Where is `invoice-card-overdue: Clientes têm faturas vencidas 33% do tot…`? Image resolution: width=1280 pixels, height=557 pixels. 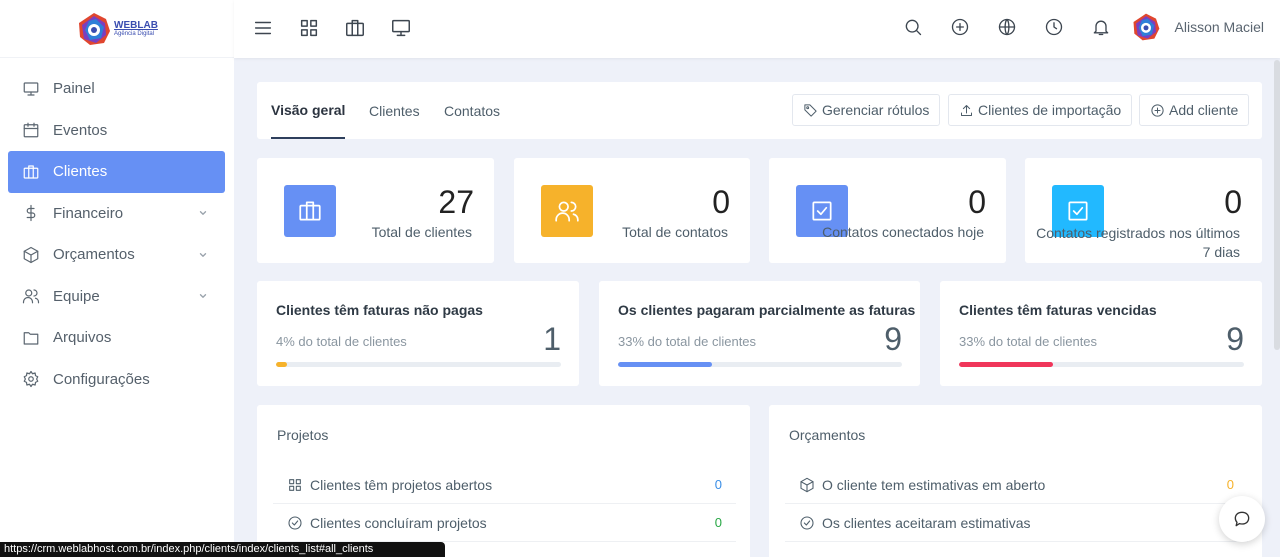
invoice-card-overdue: Clientes têm faturas vencidas 33% do tot… is located at coordinates (1101, 333).